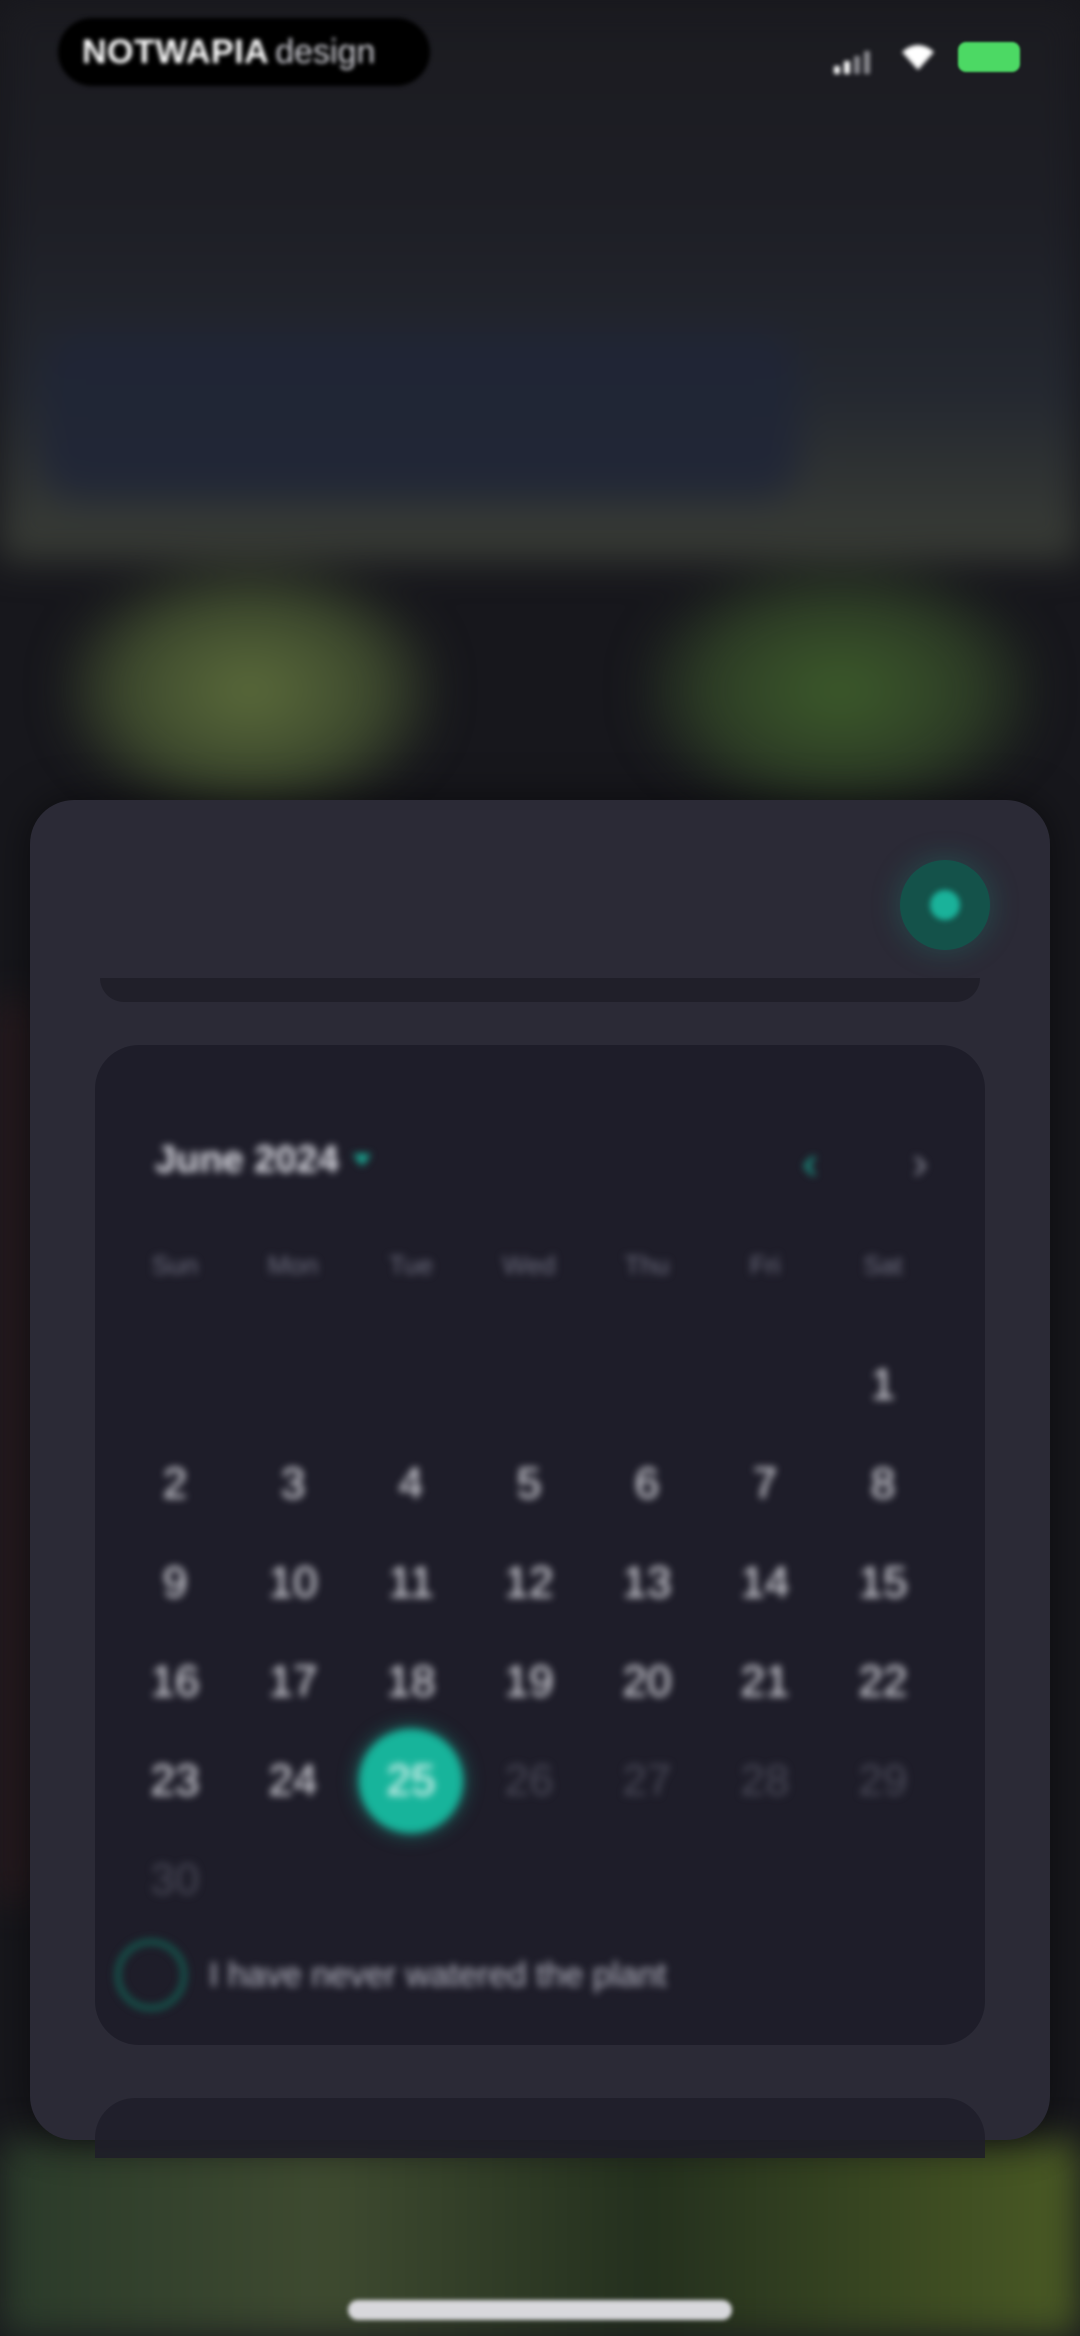  What do you see at coordinates (175, 1781) in the screenshot?
I see `calendar-day: 23` at bounding box center [175, 1781].